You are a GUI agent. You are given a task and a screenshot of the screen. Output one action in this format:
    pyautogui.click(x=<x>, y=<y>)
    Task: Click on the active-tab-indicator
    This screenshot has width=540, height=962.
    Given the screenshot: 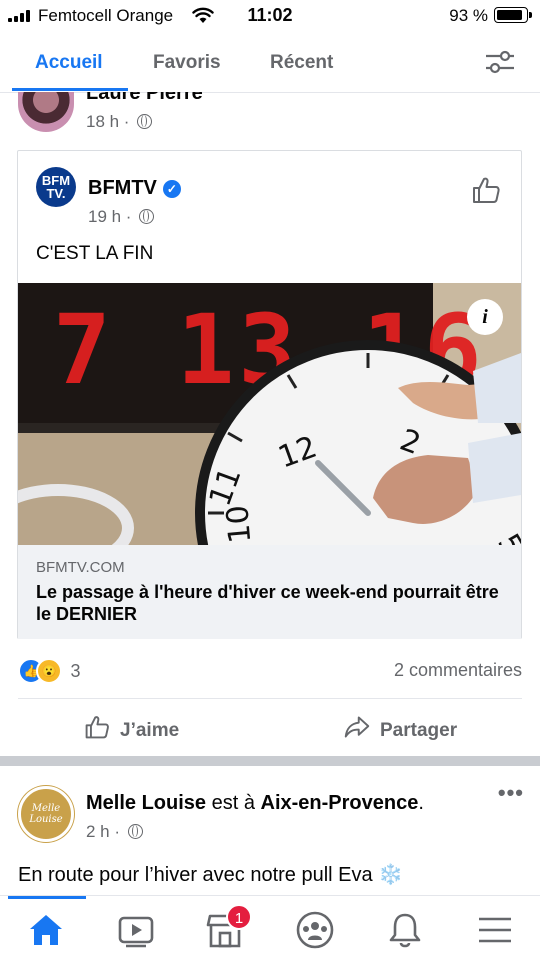 What is the action you would take?
    pyautogui.click(x=70, y=89)
    